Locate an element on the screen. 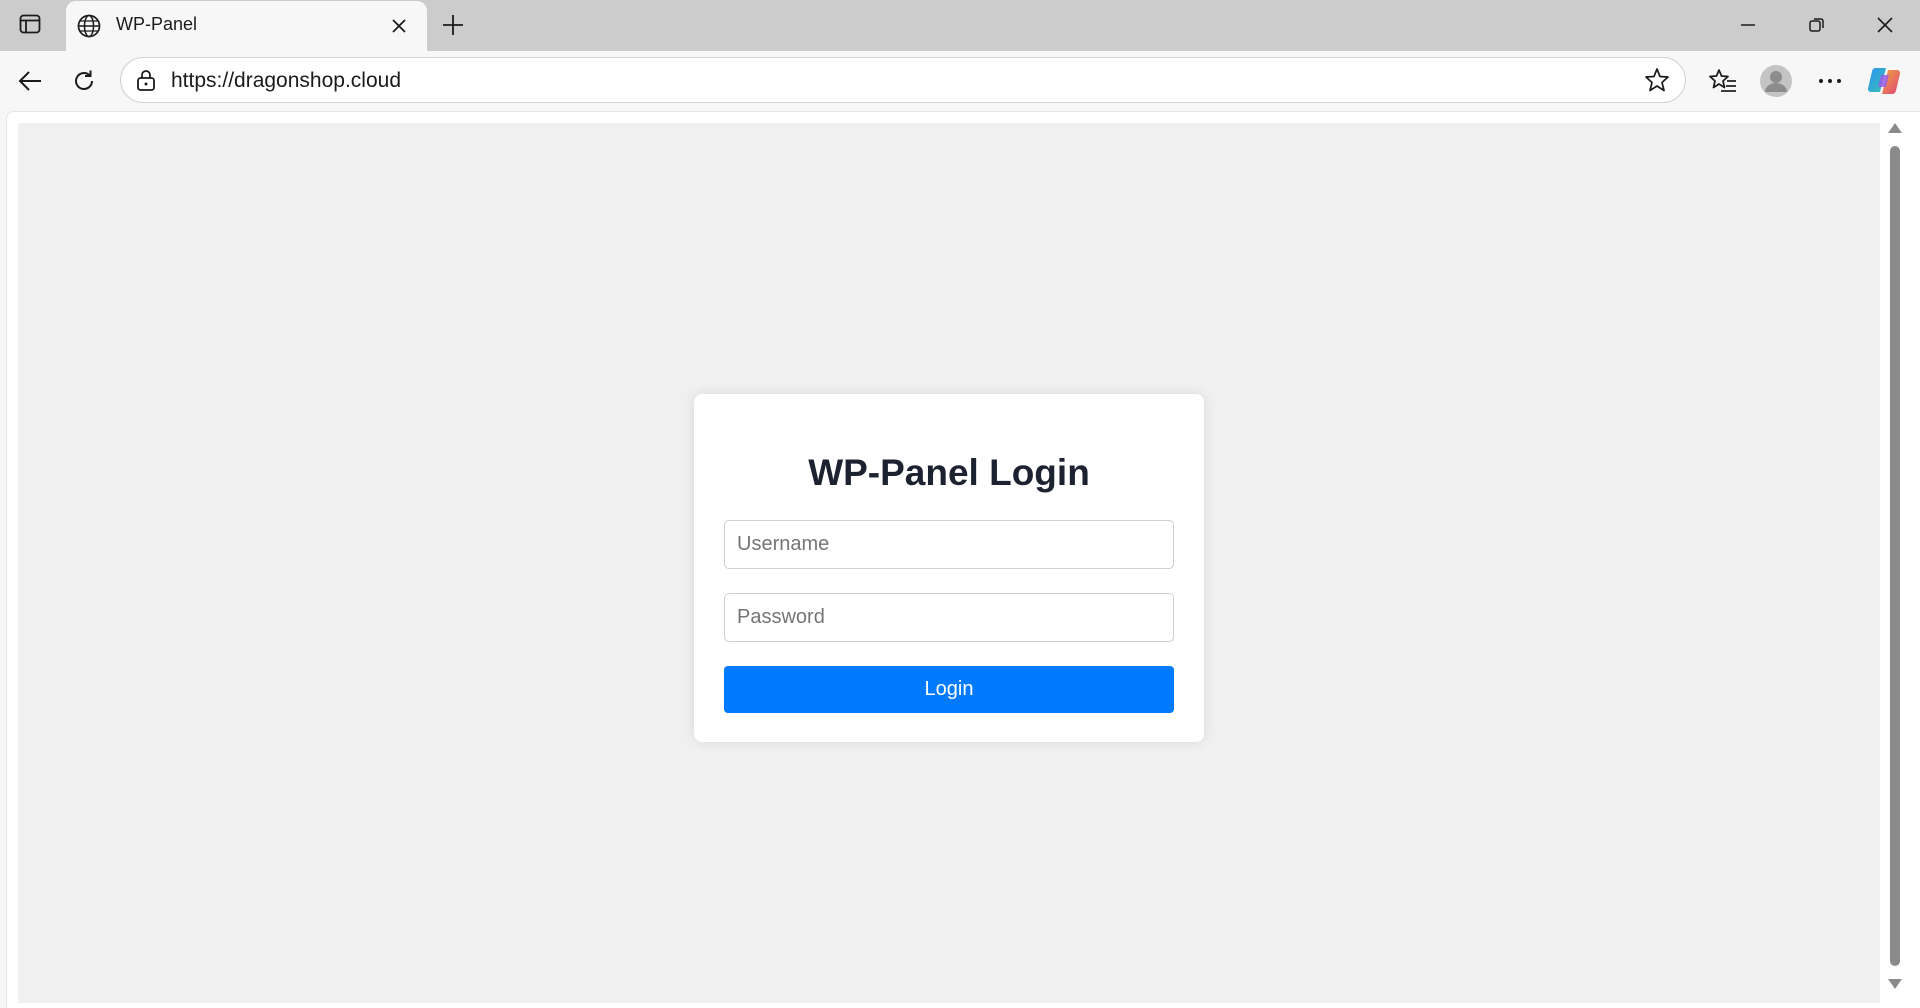 The height and width of the screenshot is (1008, 1920). login-card: WP-Panel Login Login is located at coordinates (949, 568).